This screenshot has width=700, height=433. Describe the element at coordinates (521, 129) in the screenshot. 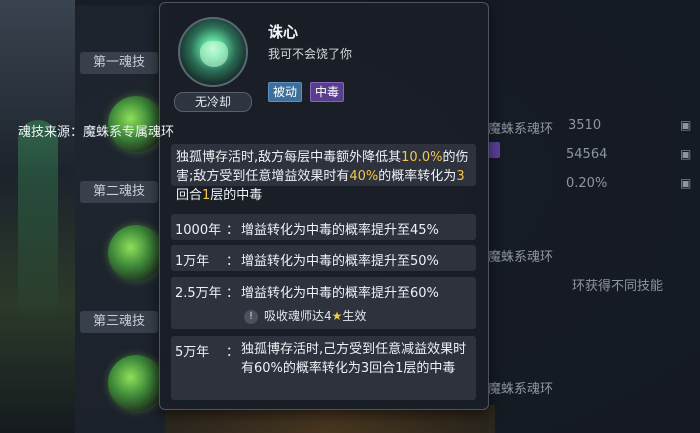

I see `ring-type-1: 魔蛛系魂环` at that location.